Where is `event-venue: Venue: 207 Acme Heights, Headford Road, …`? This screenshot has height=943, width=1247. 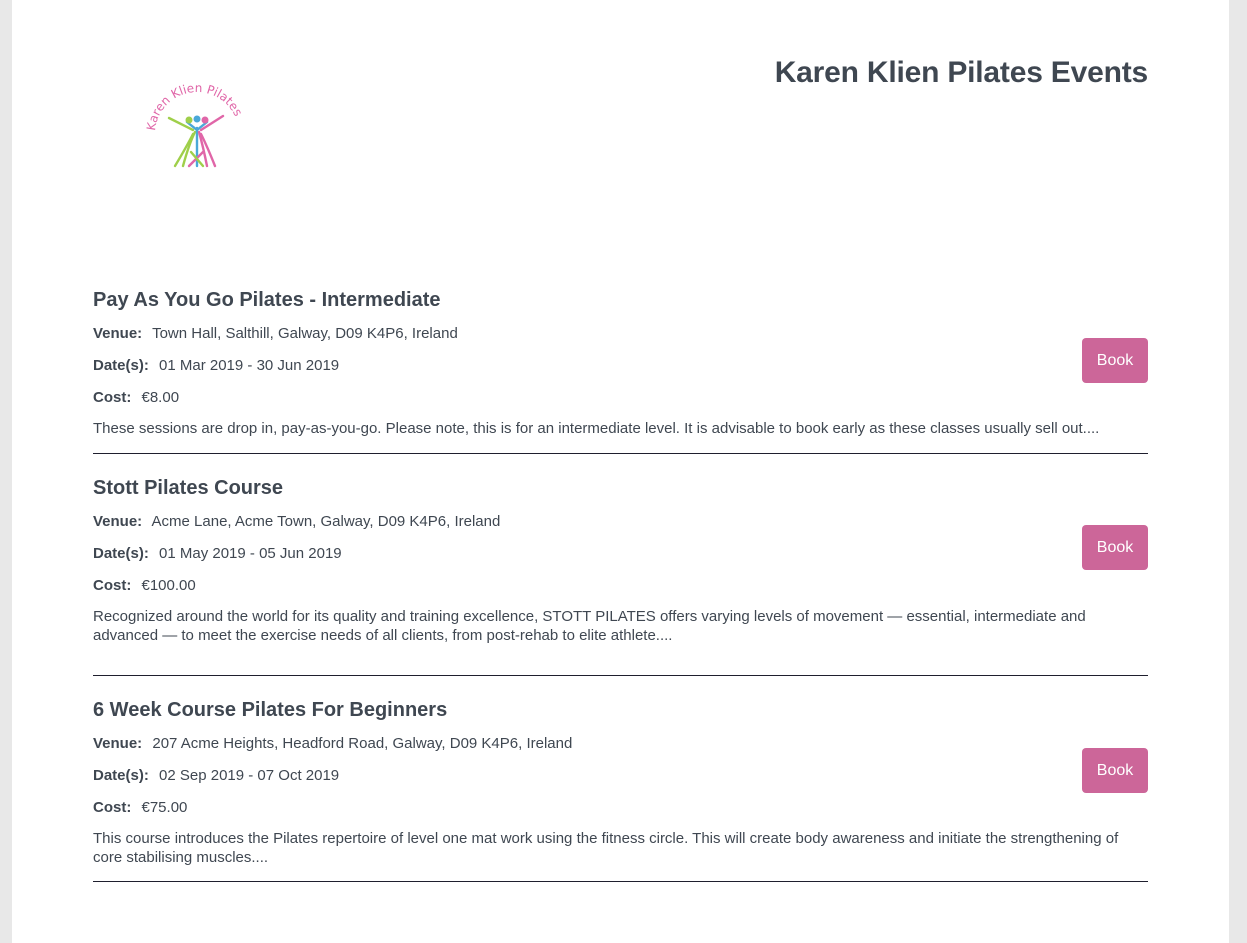 event-venue: Venue: 207 Acme Heights, Headford Road, … is located at coordinates (620, 744).